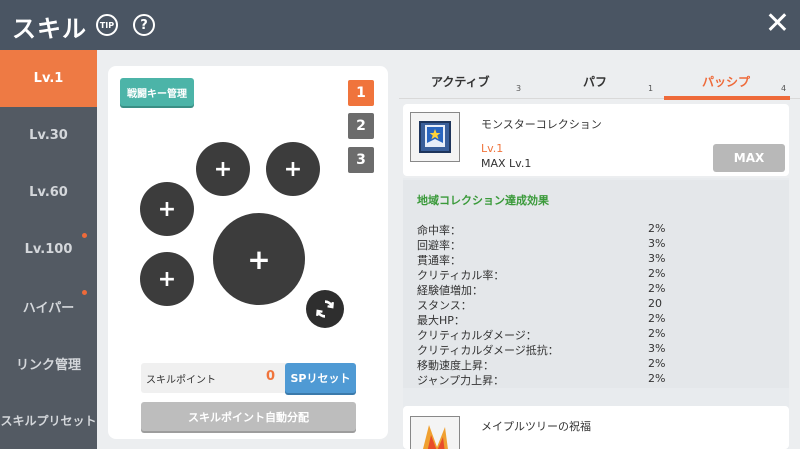  I want to click on sidebar-item-label: ハイパー, so click(48, 308).